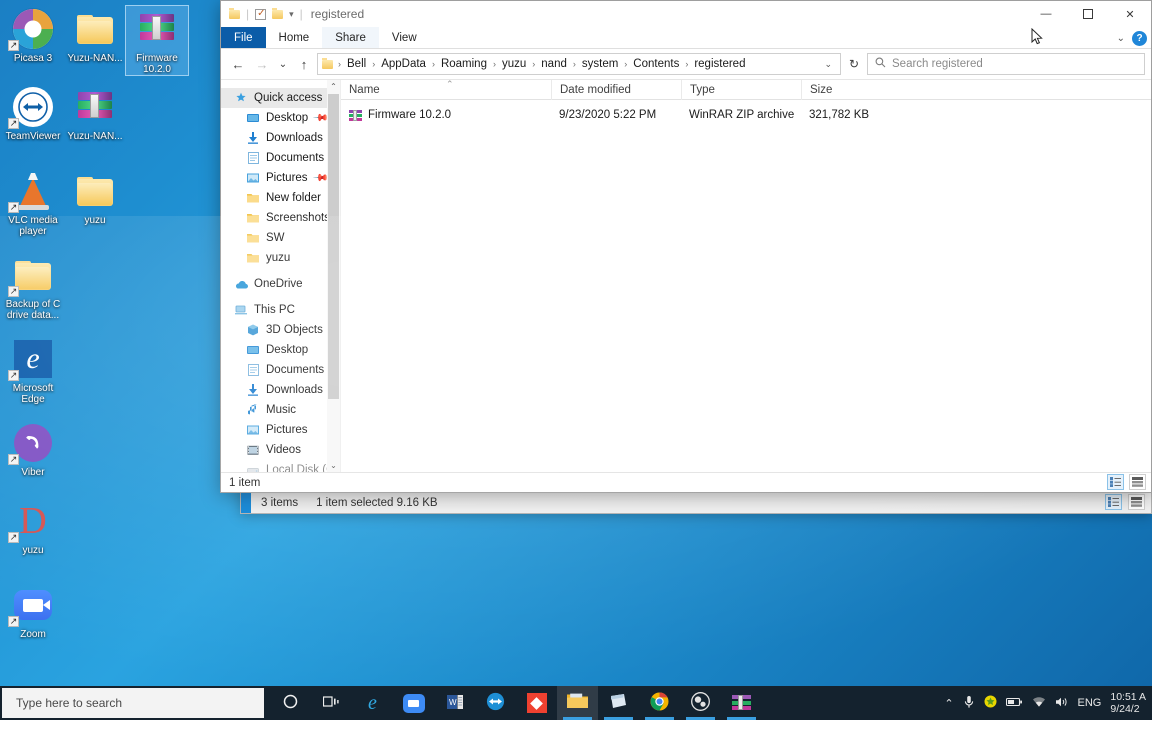  What do you see at coordinates (1048, 703) in the screenshot?
I see `system-tray: ⌃` at bounding box center [1048, 703].